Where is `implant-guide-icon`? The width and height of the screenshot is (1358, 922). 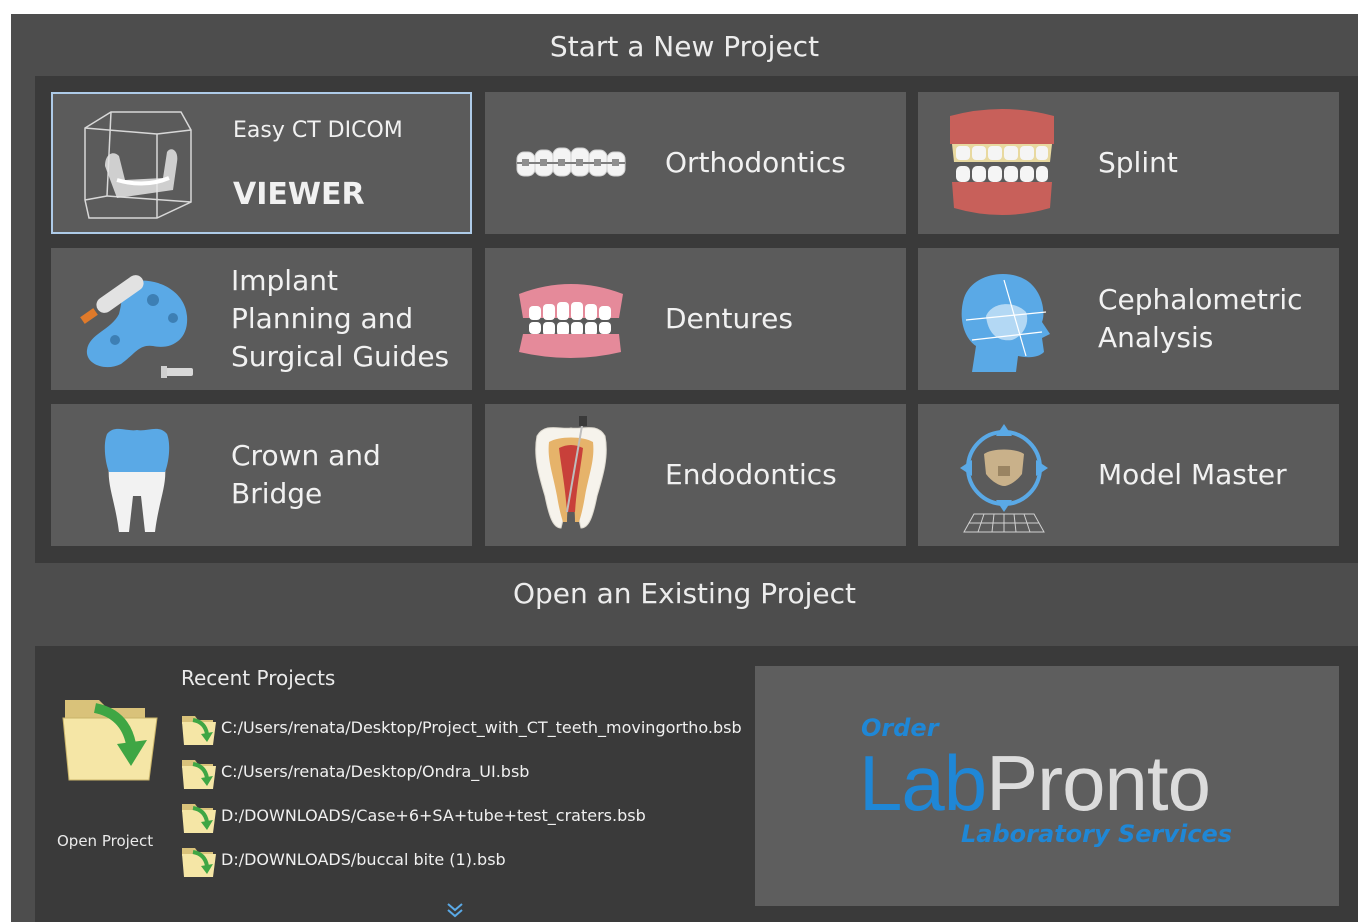
implant-guide-icon is located at coordinates (136, 326).